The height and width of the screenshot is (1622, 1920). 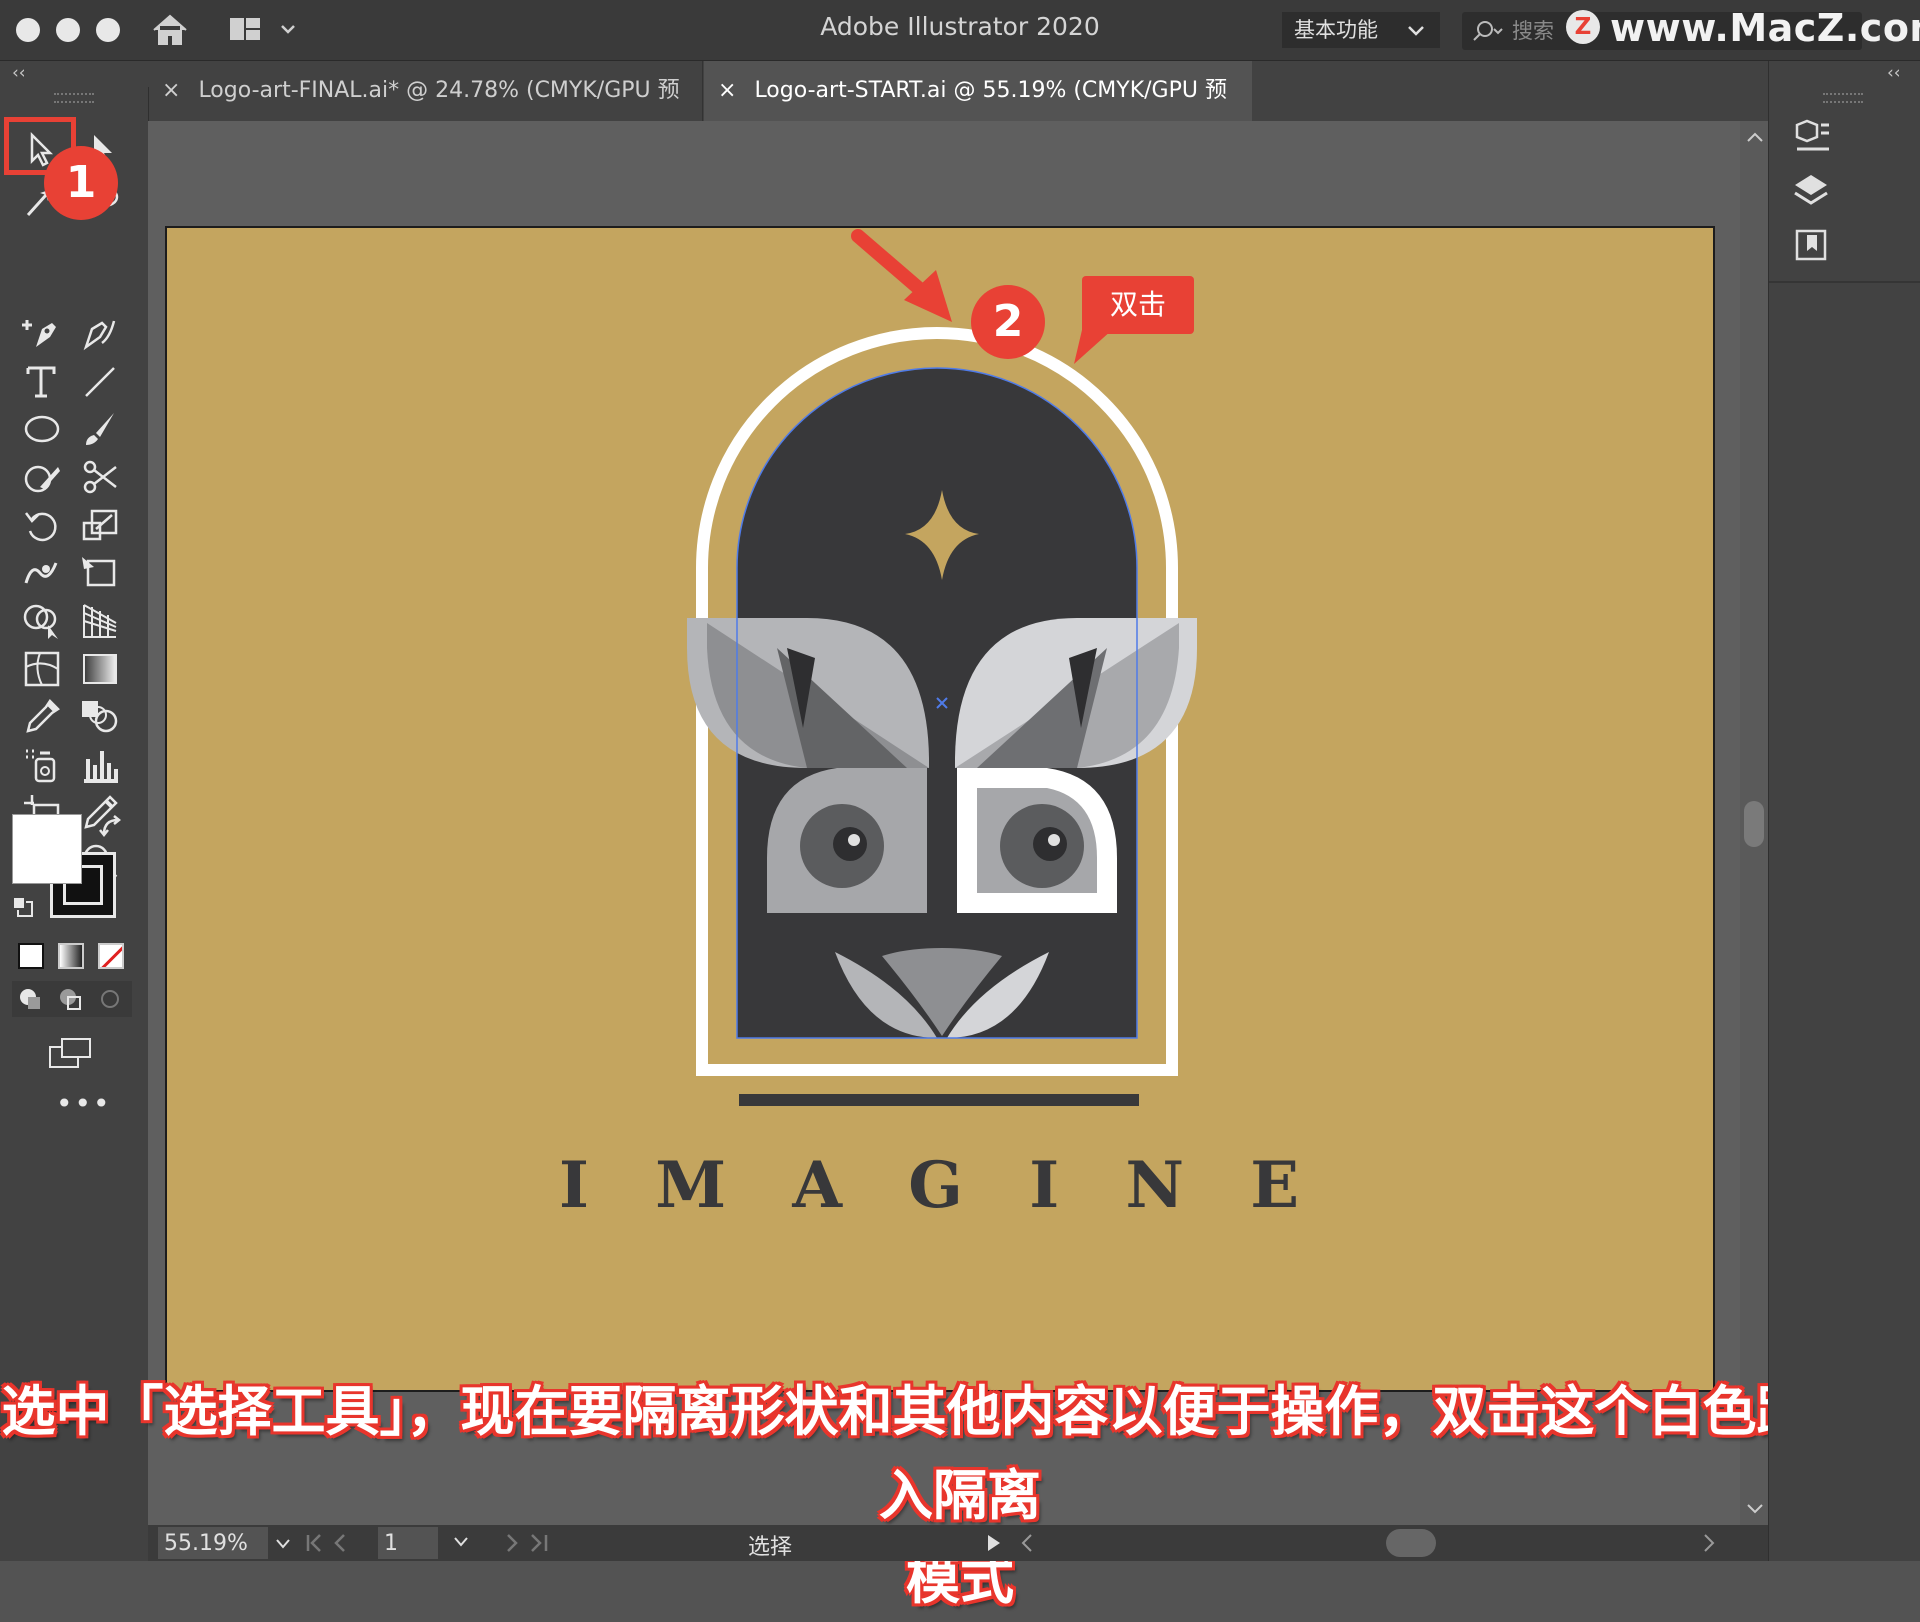 What do you see at coordinates (42, 621) in the screenshot?
I see `shape-builder-icon` at bounding box center [42, 621].